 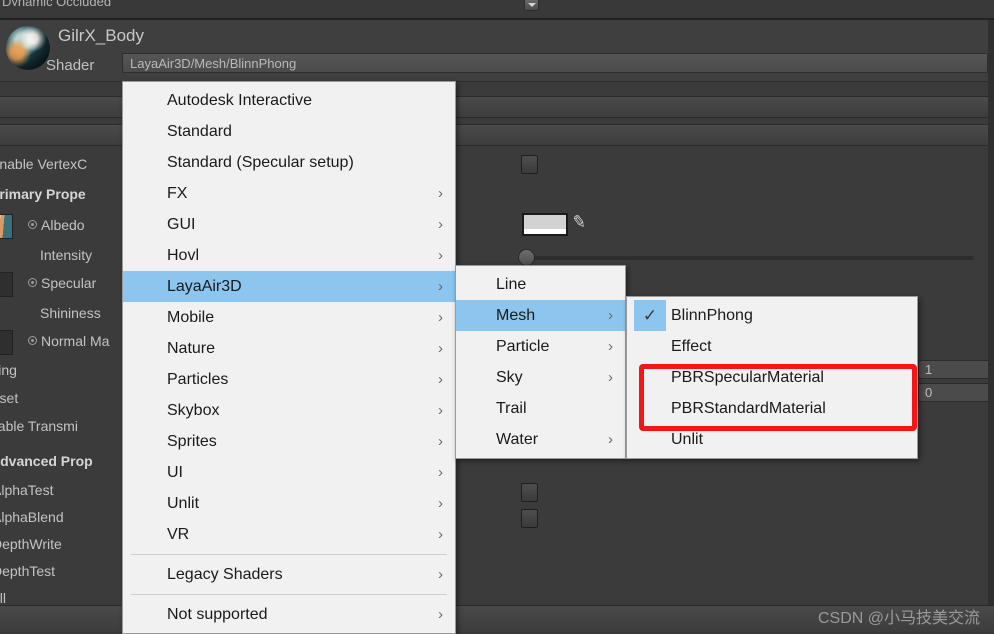 What do you see at coordinates (289, 574) in the screenshot?
I see `menu-item-legacy-shaders: Legacy Shaders ›` at bounding box center [289, 574].